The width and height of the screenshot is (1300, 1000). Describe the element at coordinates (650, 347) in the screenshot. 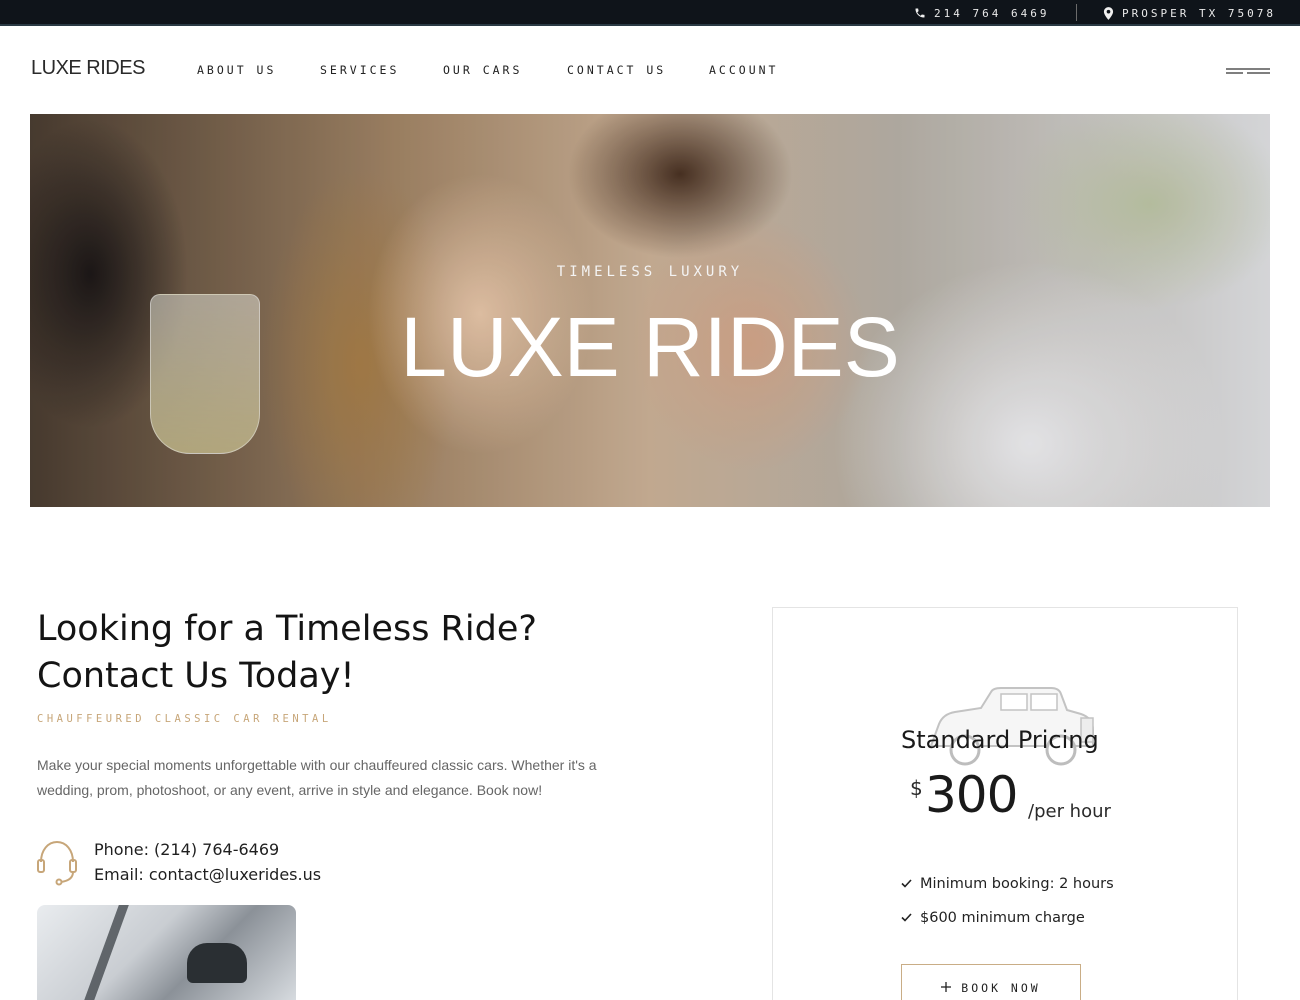

I see `hero-title: LUXE RIDES` at that location.